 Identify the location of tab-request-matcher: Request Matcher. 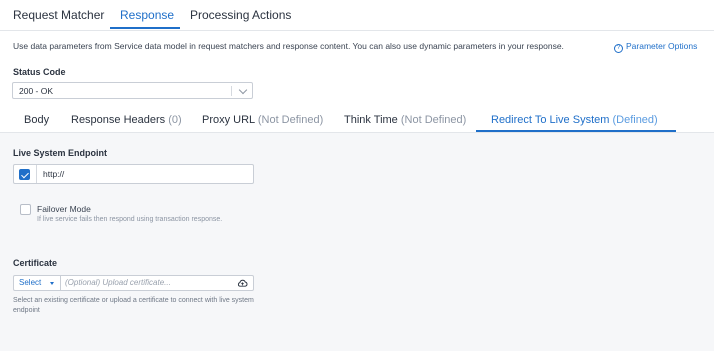
(58, 15).